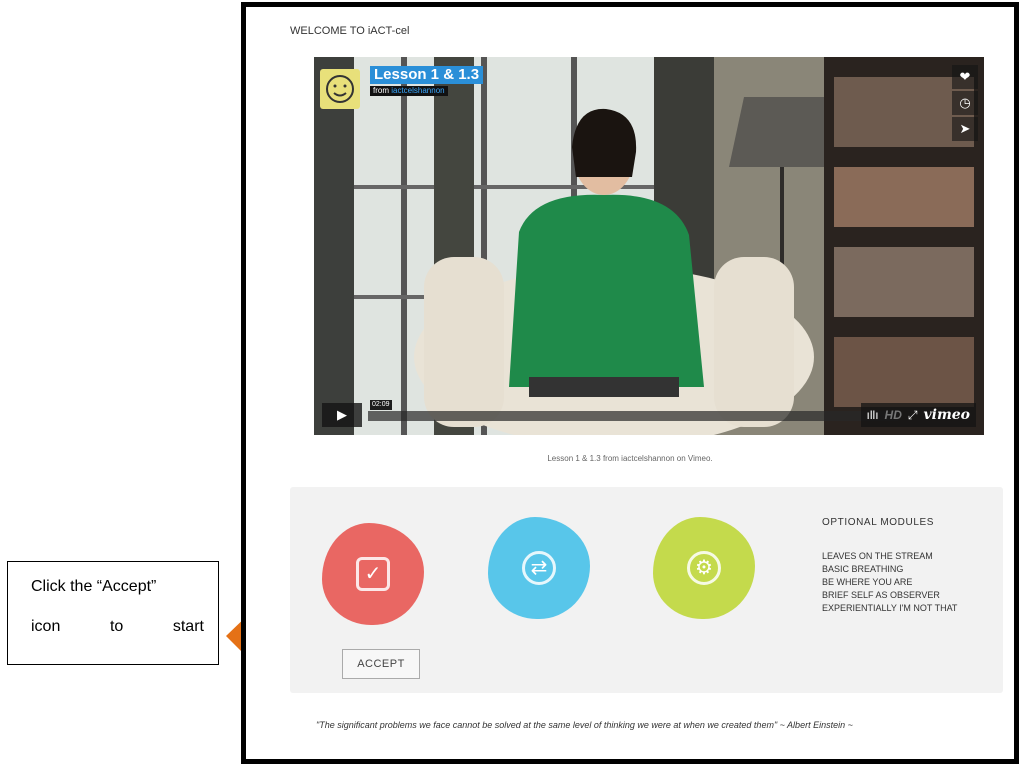  What do you see at coordinates (965, 77) in the screenshot?
I see `heart-icon: ❤` at bounding box center [965, 77].